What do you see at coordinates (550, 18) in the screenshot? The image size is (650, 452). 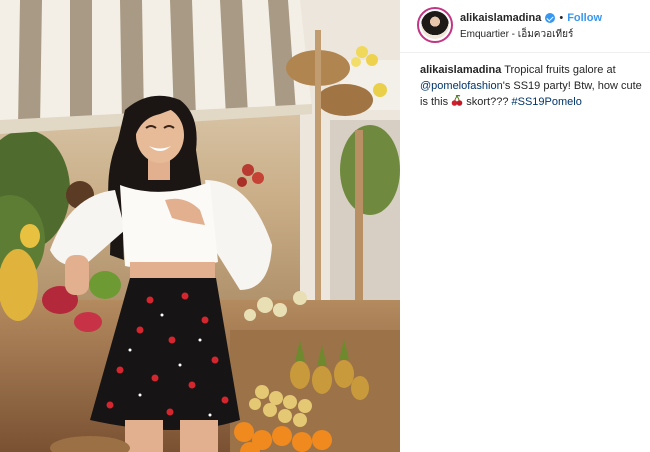 I see `verified-badge-icon` at bounding box center [550, 18].